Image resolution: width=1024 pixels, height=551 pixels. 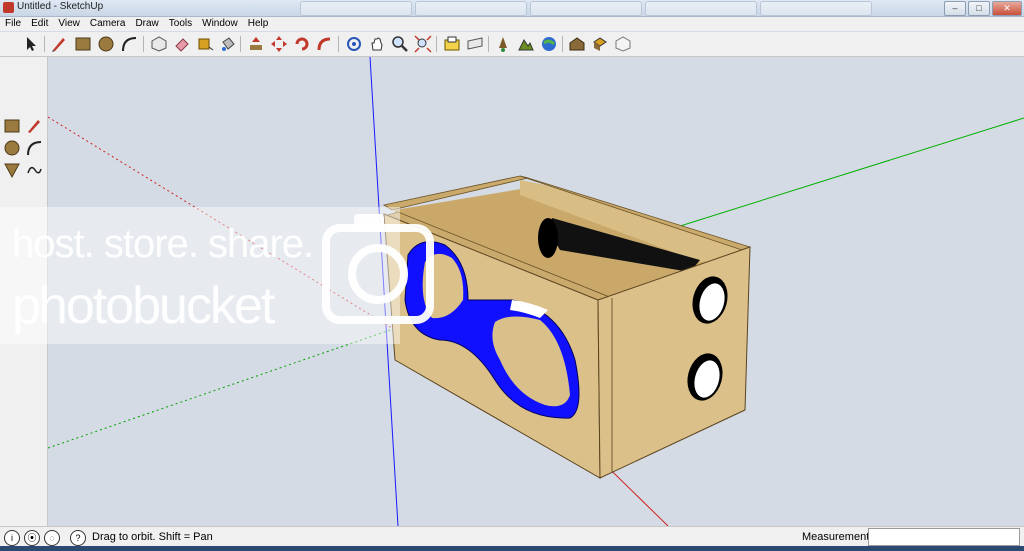 I want to click on menu-view: View, so click(x=69, y=24).